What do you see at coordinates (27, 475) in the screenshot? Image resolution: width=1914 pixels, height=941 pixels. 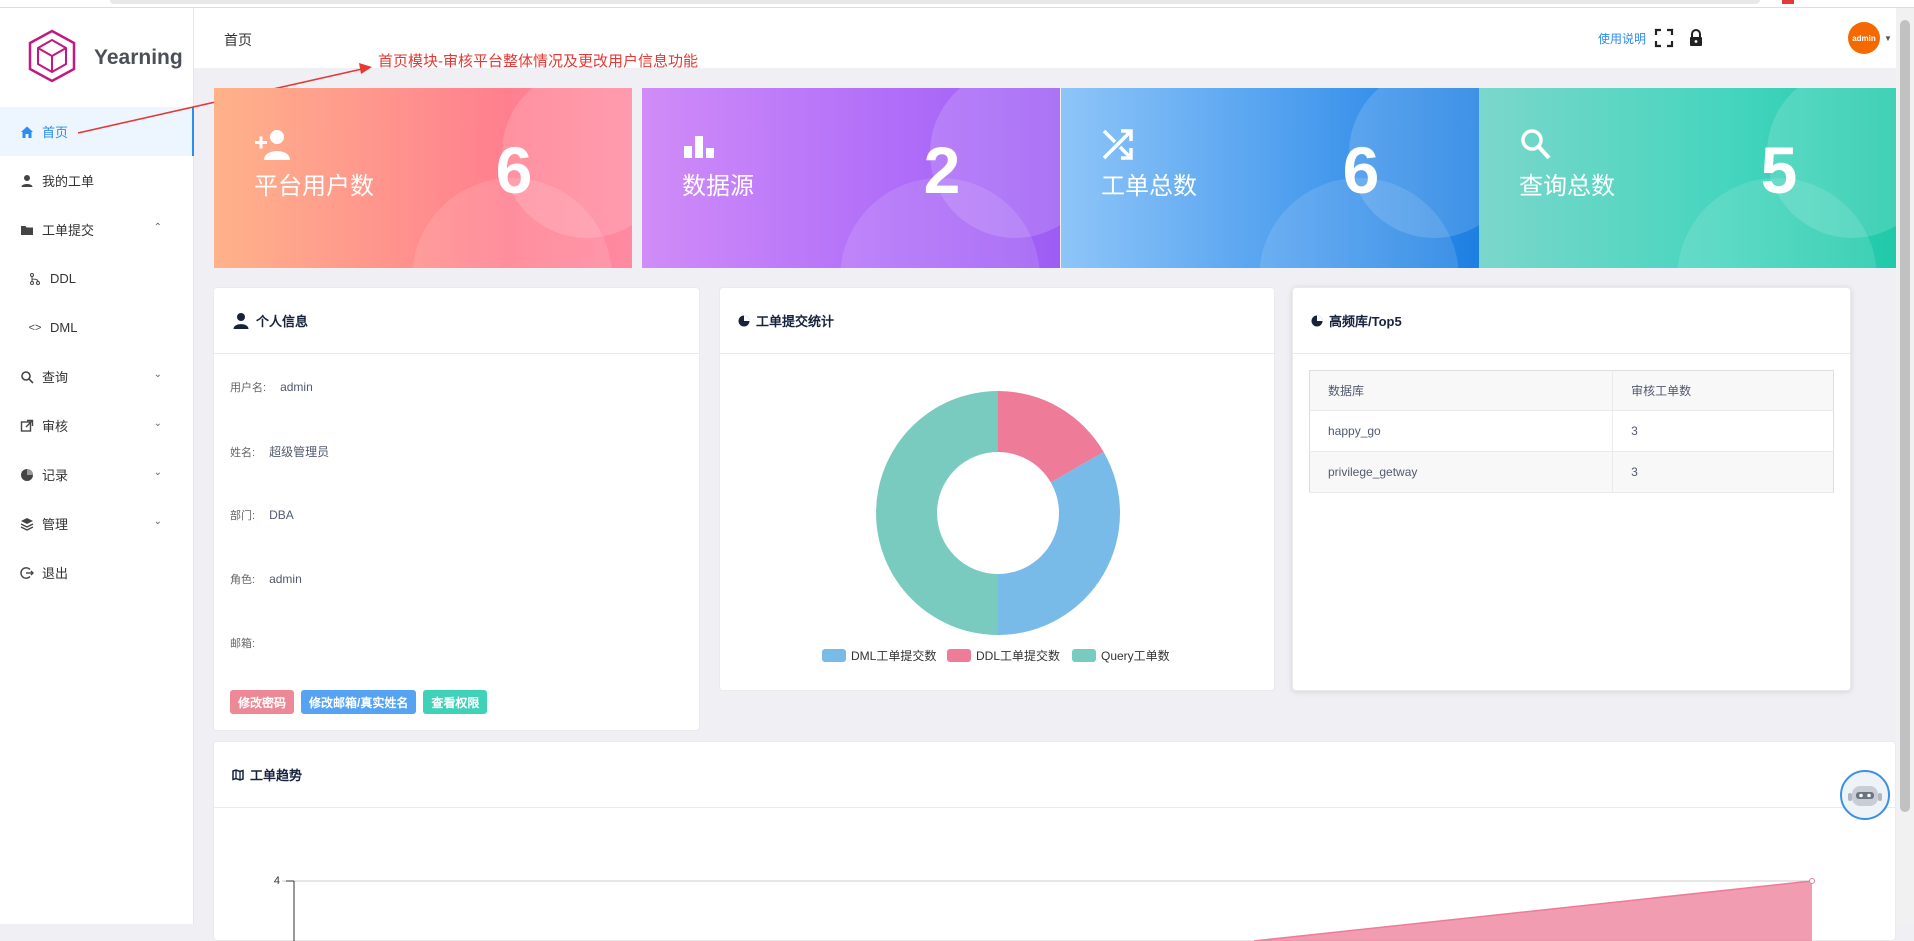 I see `pie-chart-icon` at bounding box center [27, 475].